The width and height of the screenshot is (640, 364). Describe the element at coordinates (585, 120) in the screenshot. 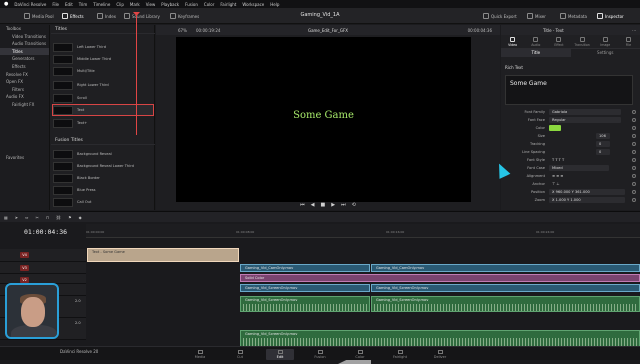

I see `font-face-select: Regular` at that location.